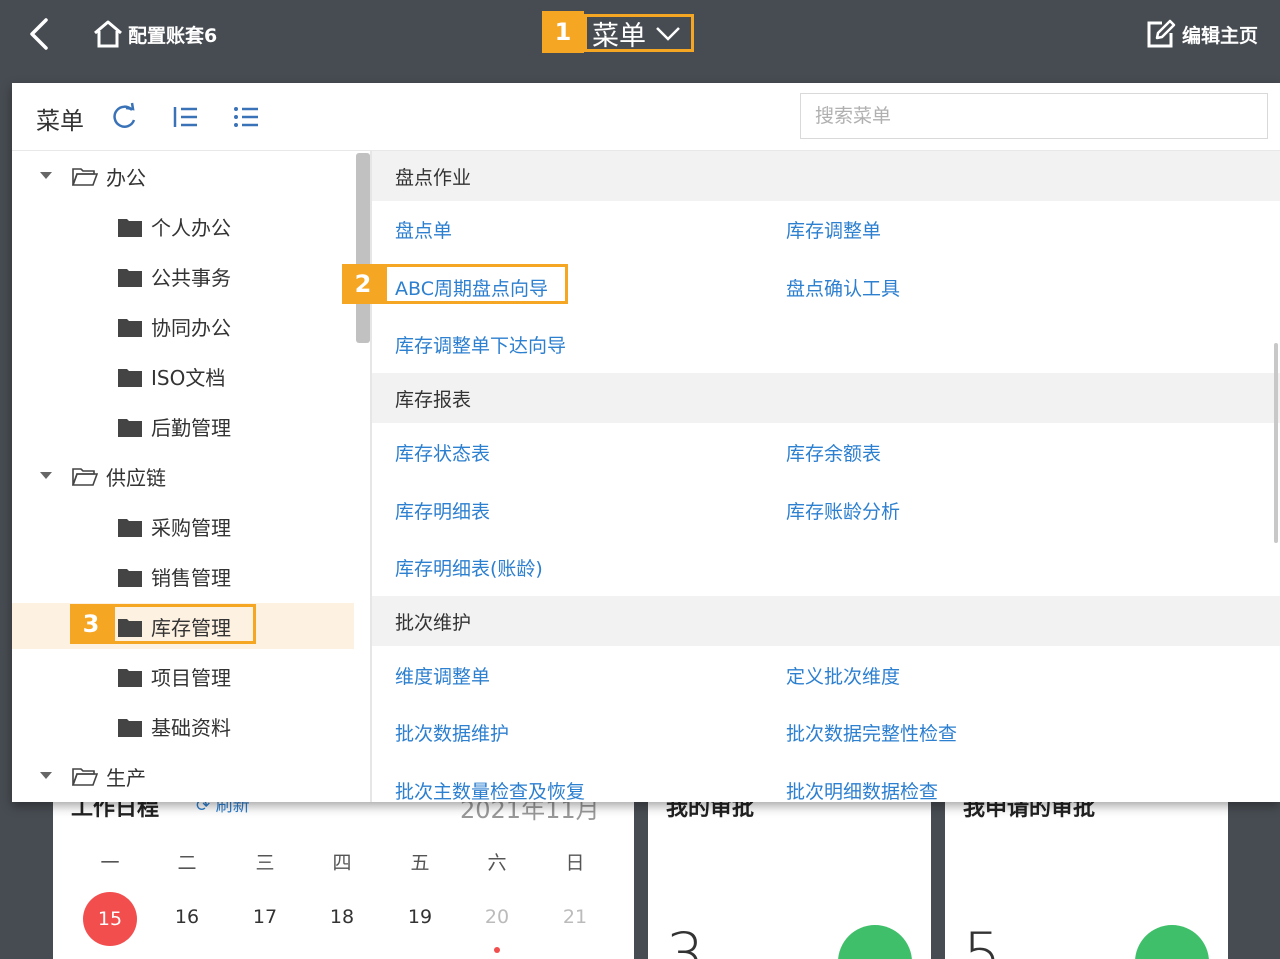 The height and width of the screenshot is (959, 1280). I want to click on calendar-day: 19, so click(420, 917).